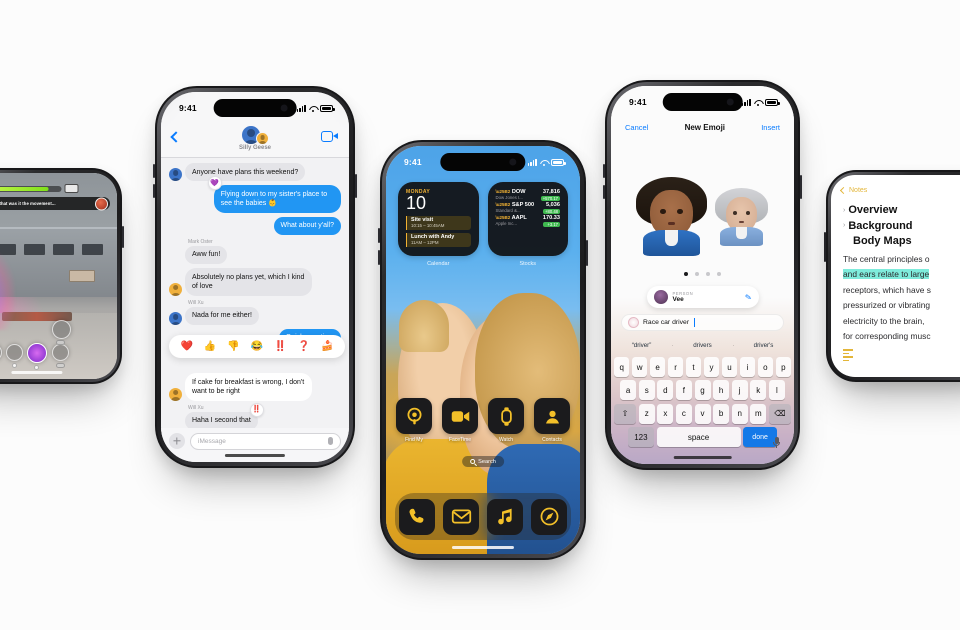 The width and height of the screenshot is (960, 630). Describe the element at coordinates (702, 345) in the screenshot. I see `prediction-option: drivers` at that location.